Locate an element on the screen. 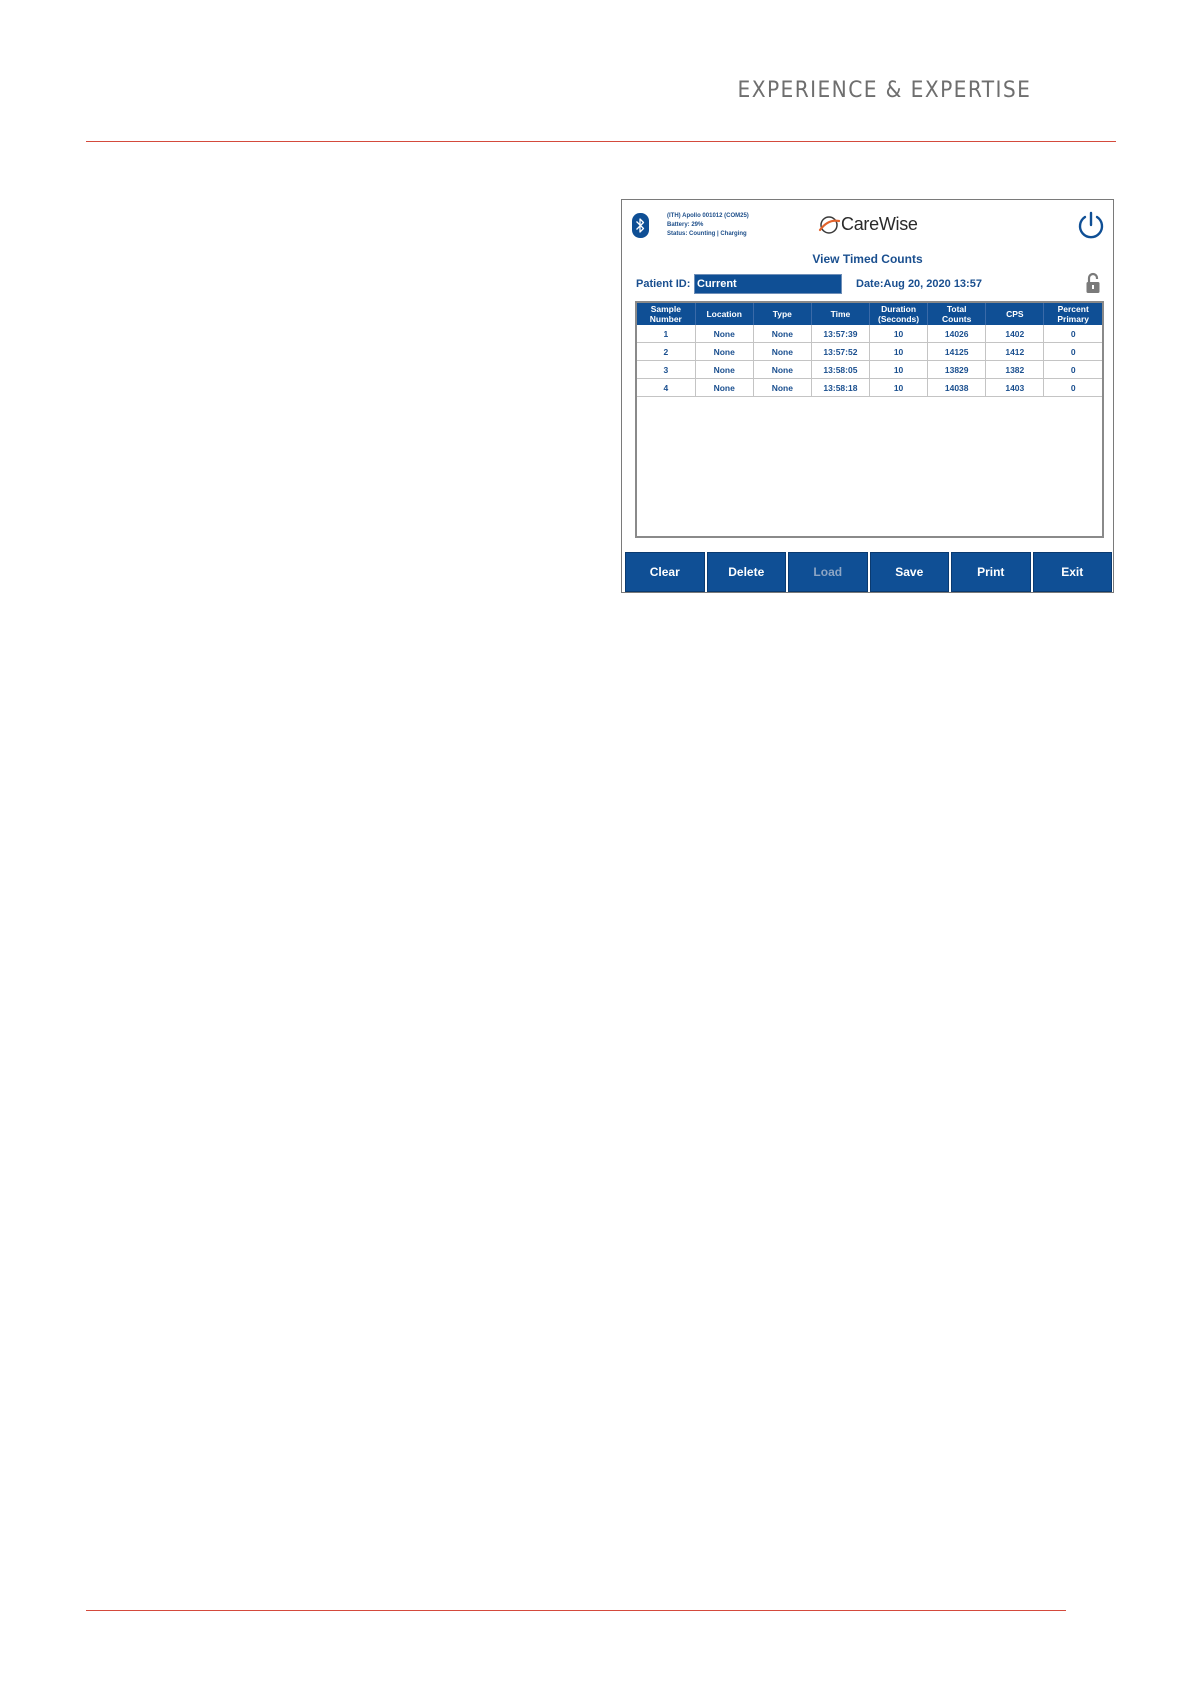 The width and height of the screenshot is (1191, 1684). table-cell: 2 is located at coordinates (666, 351).